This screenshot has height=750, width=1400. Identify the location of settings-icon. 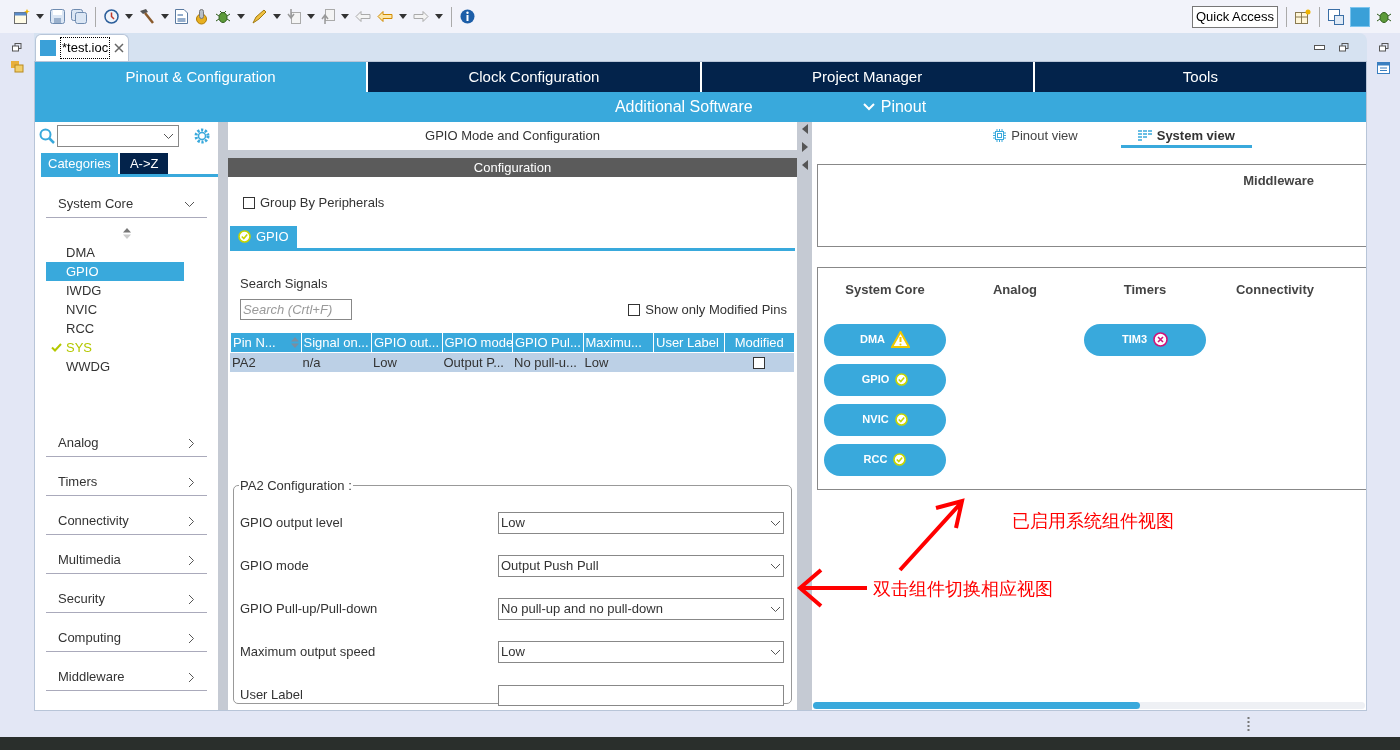
(202, 136).